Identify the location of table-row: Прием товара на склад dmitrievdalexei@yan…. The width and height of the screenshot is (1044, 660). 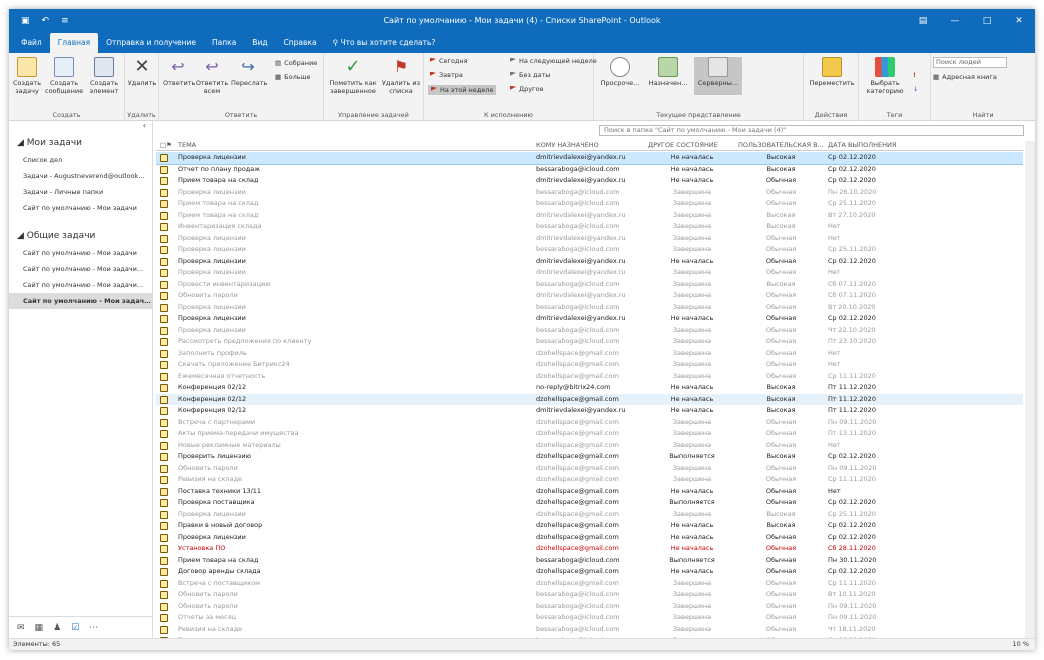
(589, 181).